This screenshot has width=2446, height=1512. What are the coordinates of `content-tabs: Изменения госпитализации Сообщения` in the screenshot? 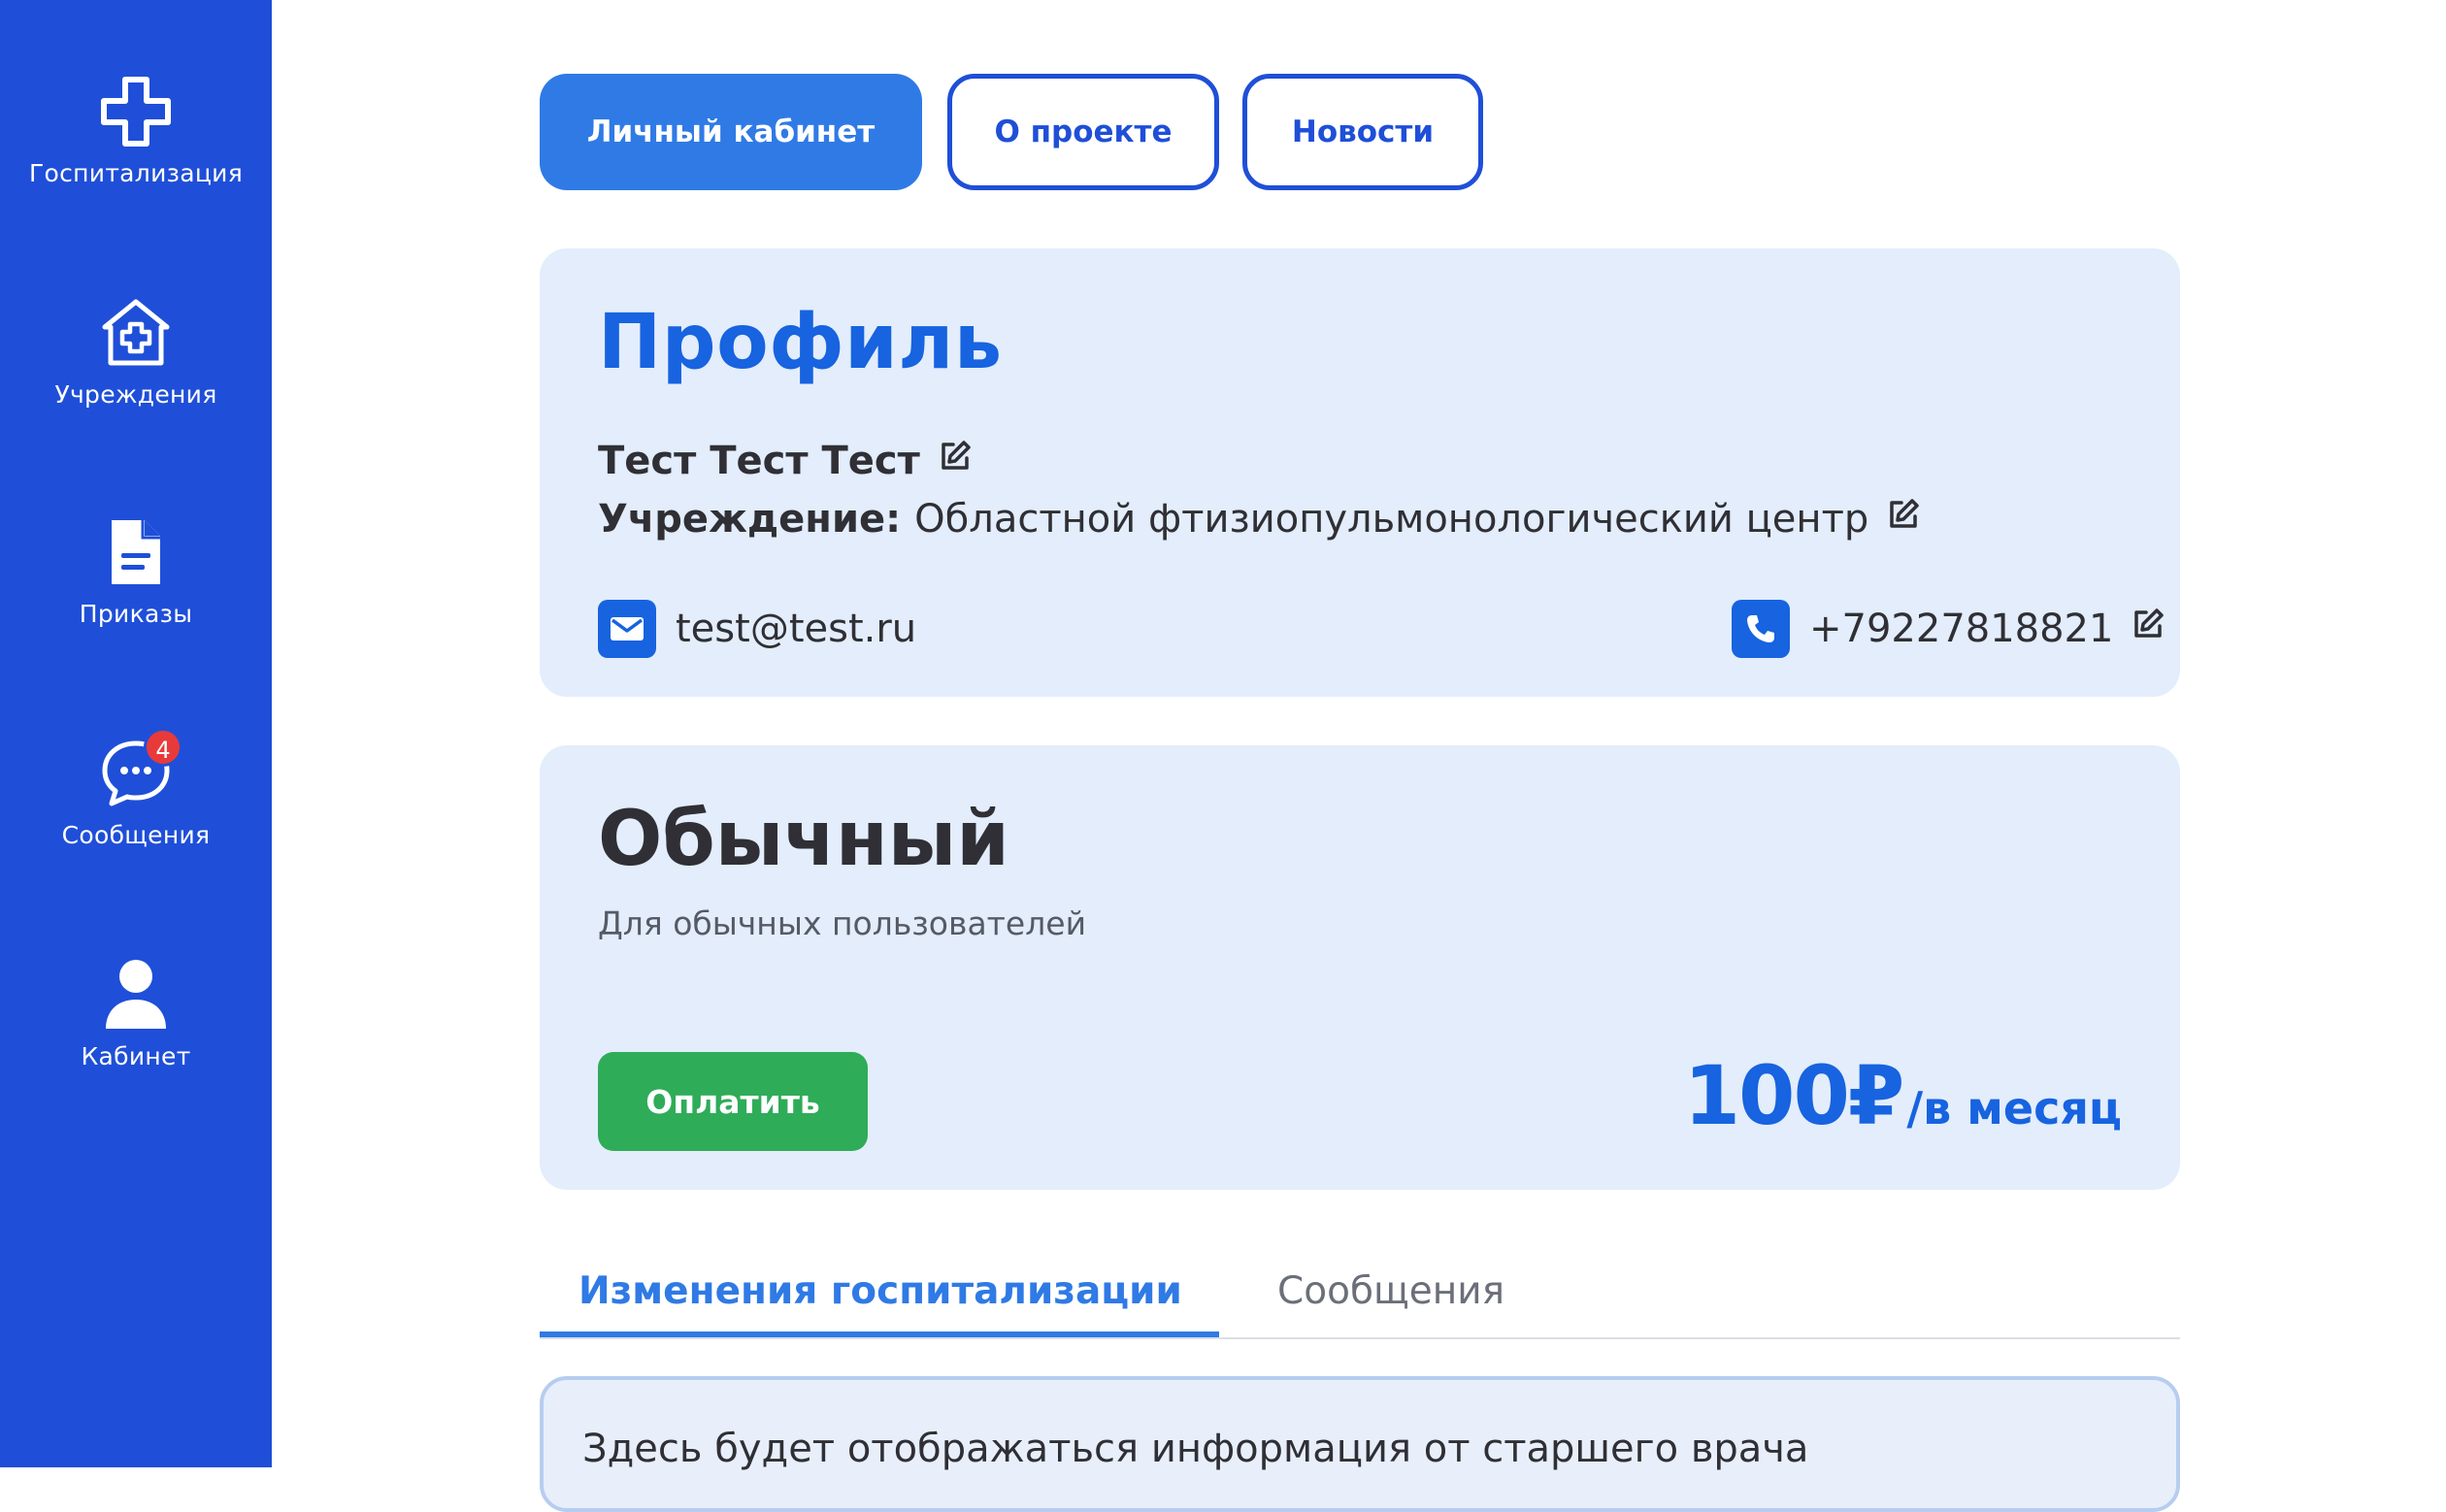 It's located at (1360, 1299).